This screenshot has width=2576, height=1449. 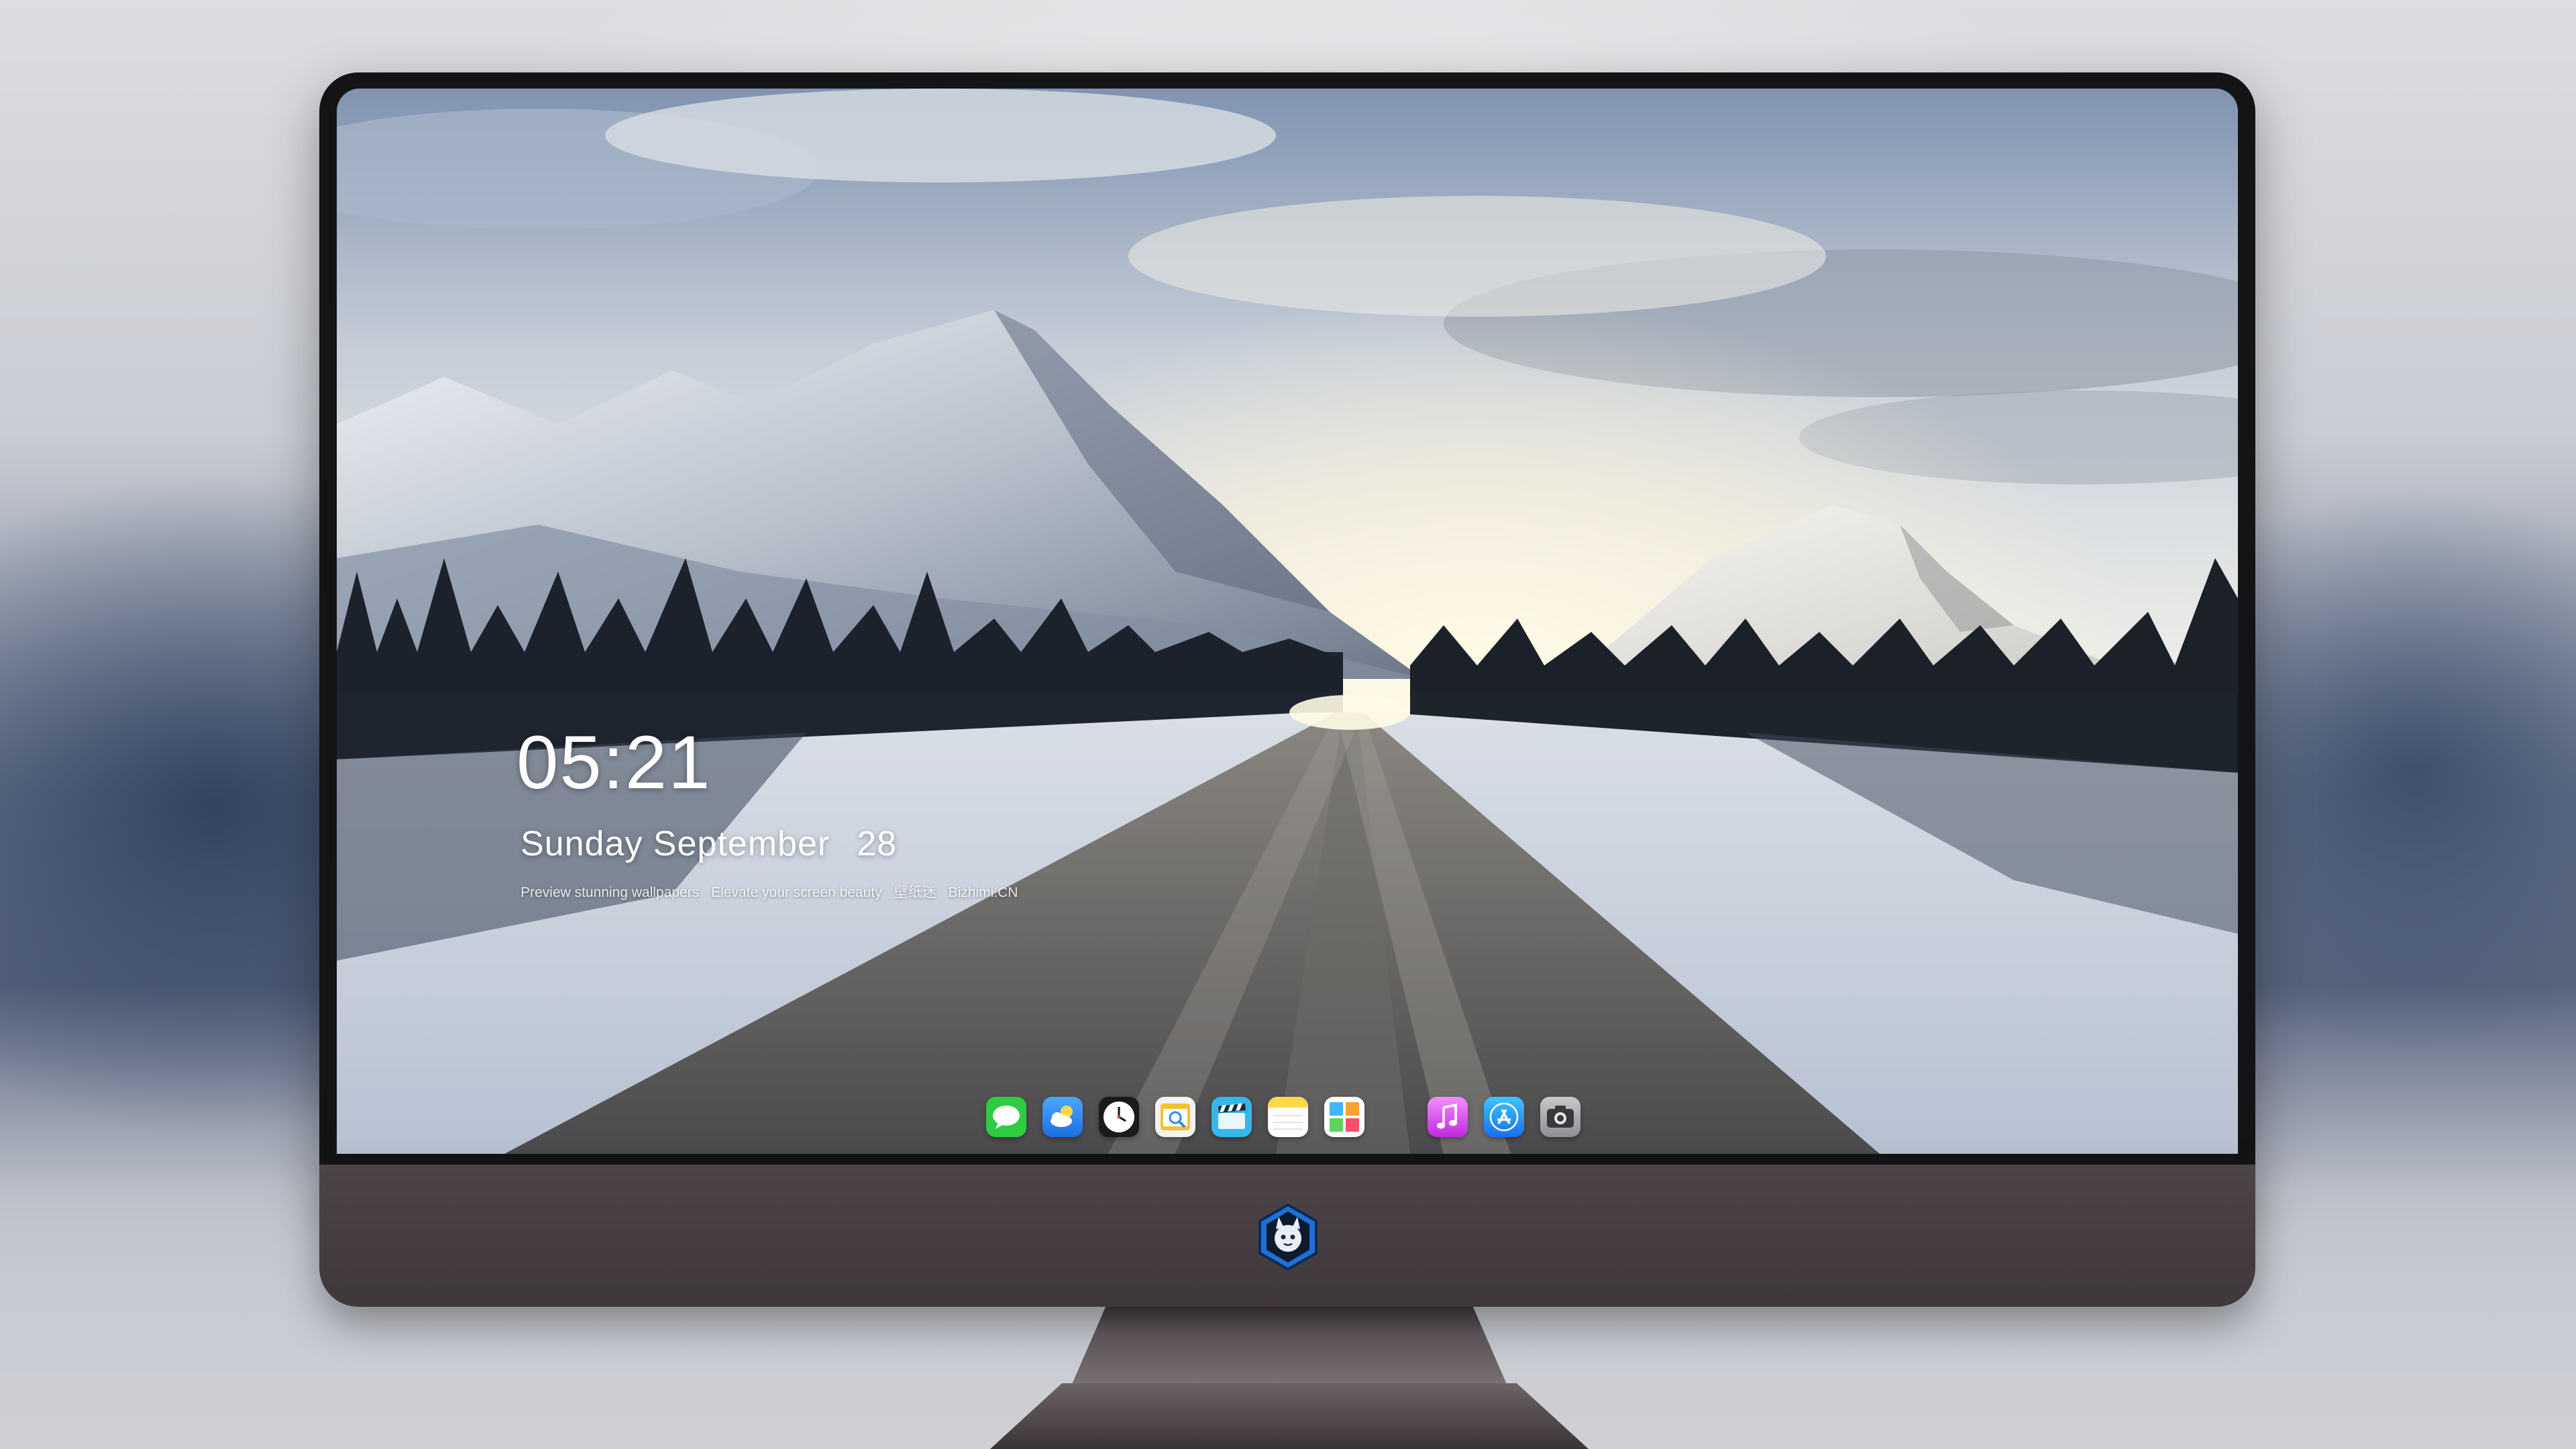 I want to click on itunes-icon, so click(x=1448, y=1117).